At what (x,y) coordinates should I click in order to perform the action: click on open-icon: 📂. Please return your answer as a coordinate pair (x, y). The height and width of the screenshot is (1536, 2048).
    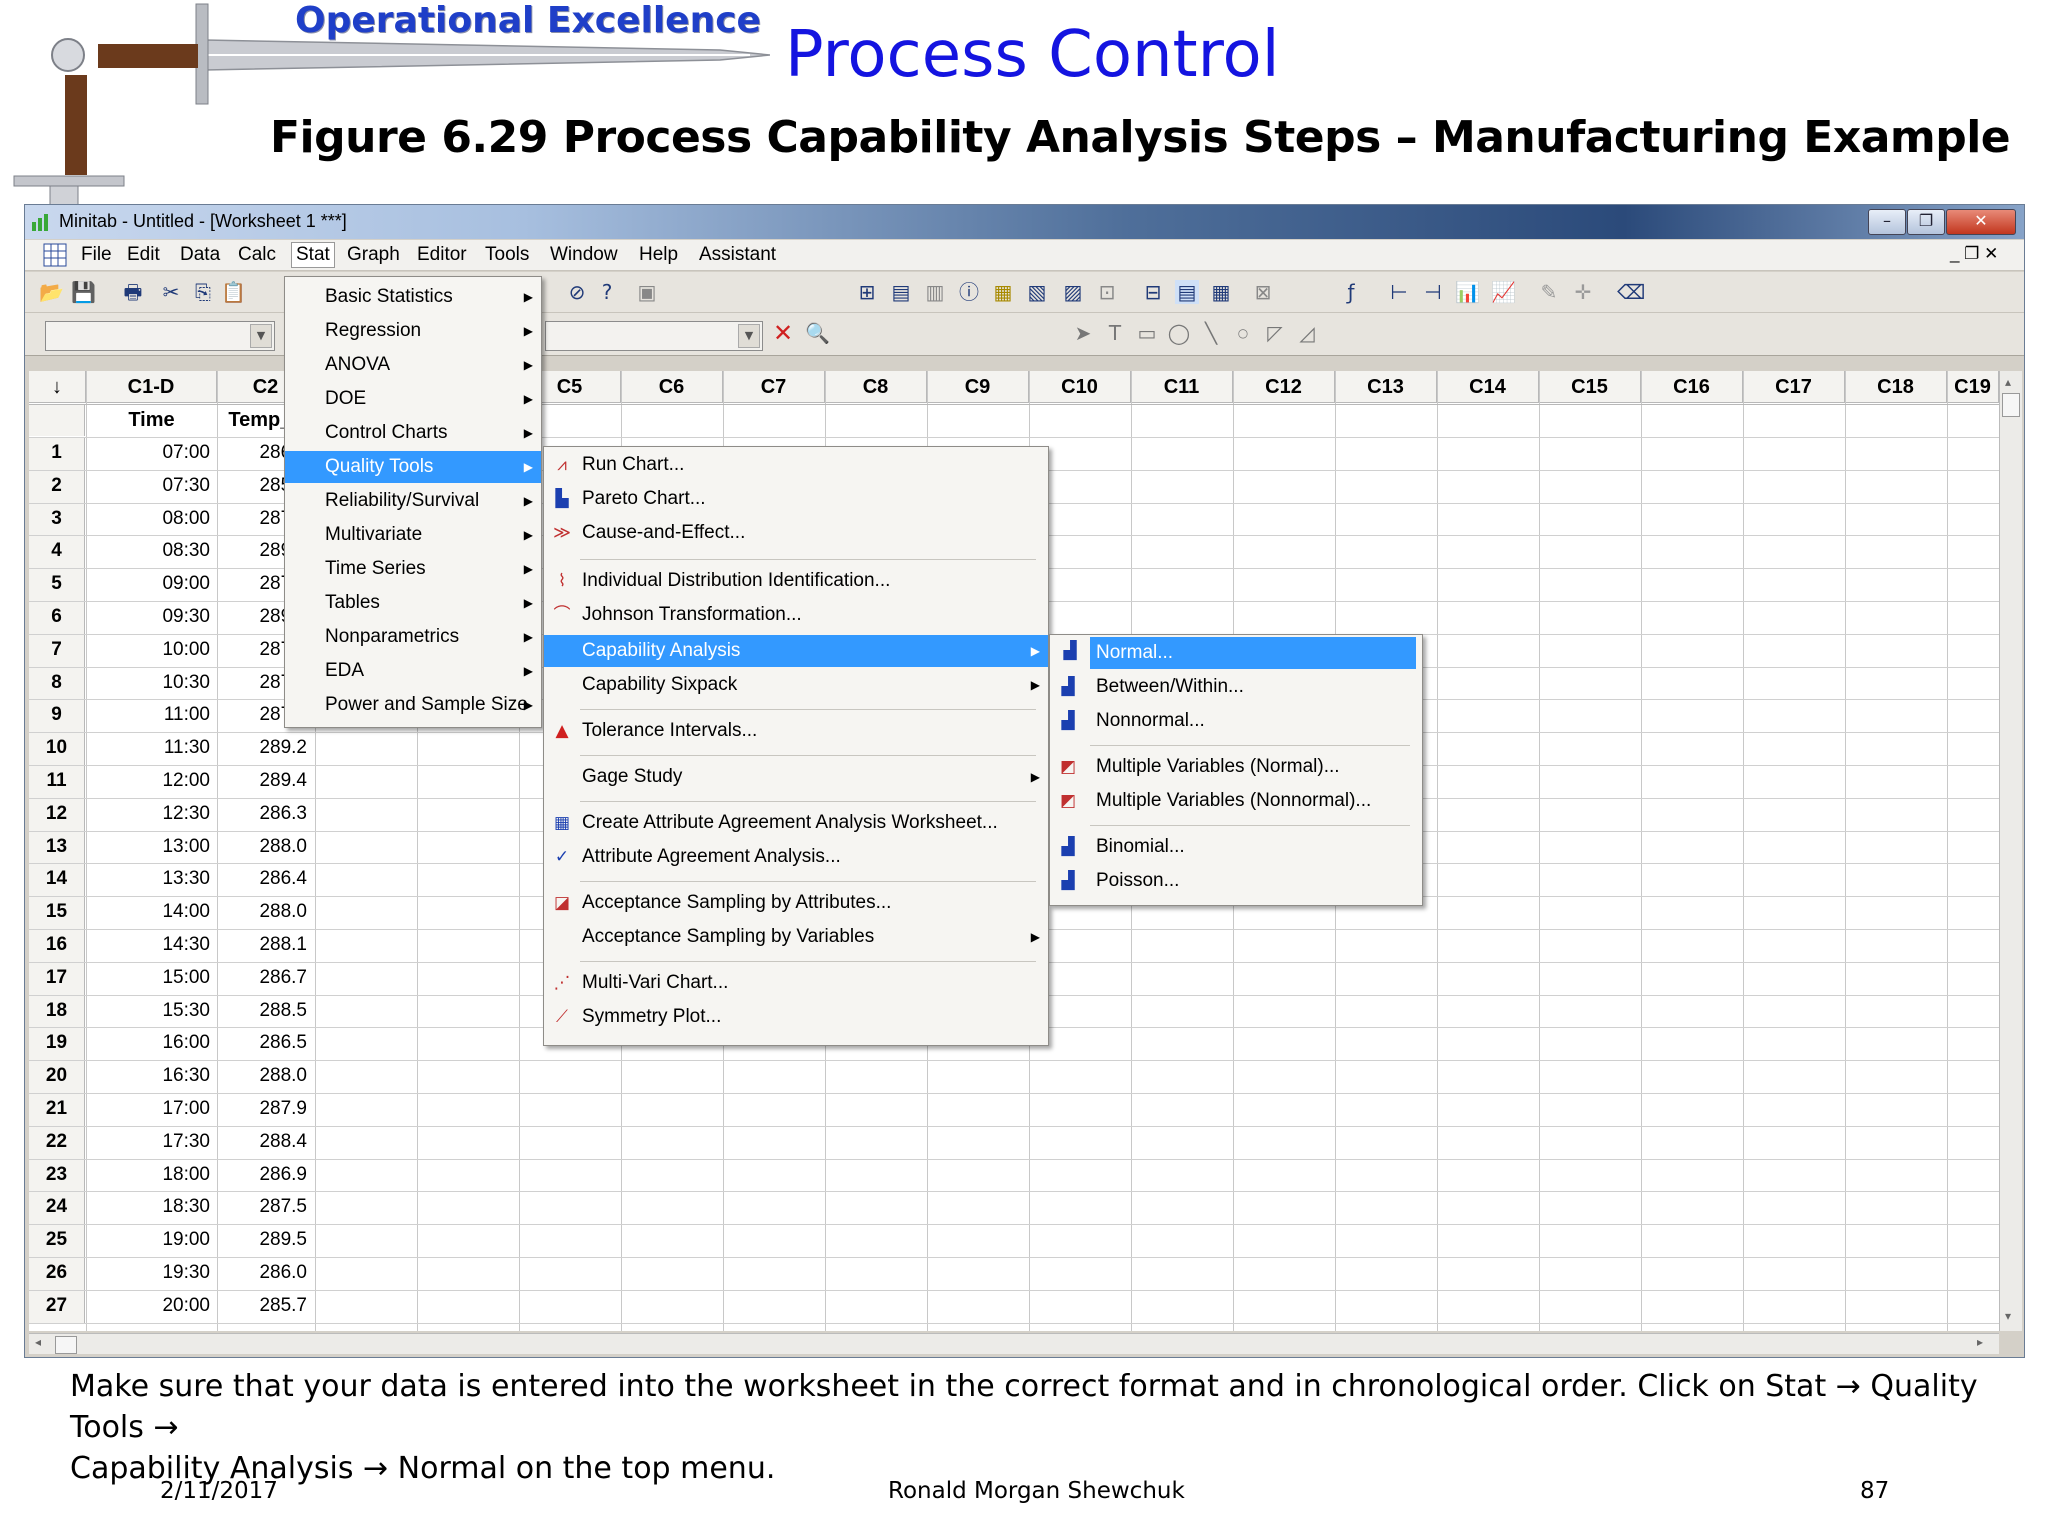
    Looking at the image, I should click on (51, 292).